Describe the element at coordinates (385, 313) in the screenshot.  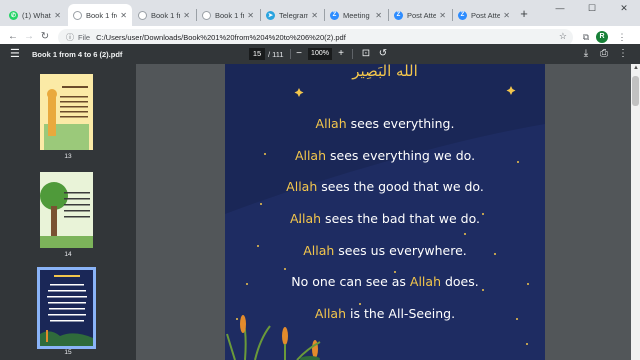
I see `text-line-7: Allah is the All-Seeing.` at that location.